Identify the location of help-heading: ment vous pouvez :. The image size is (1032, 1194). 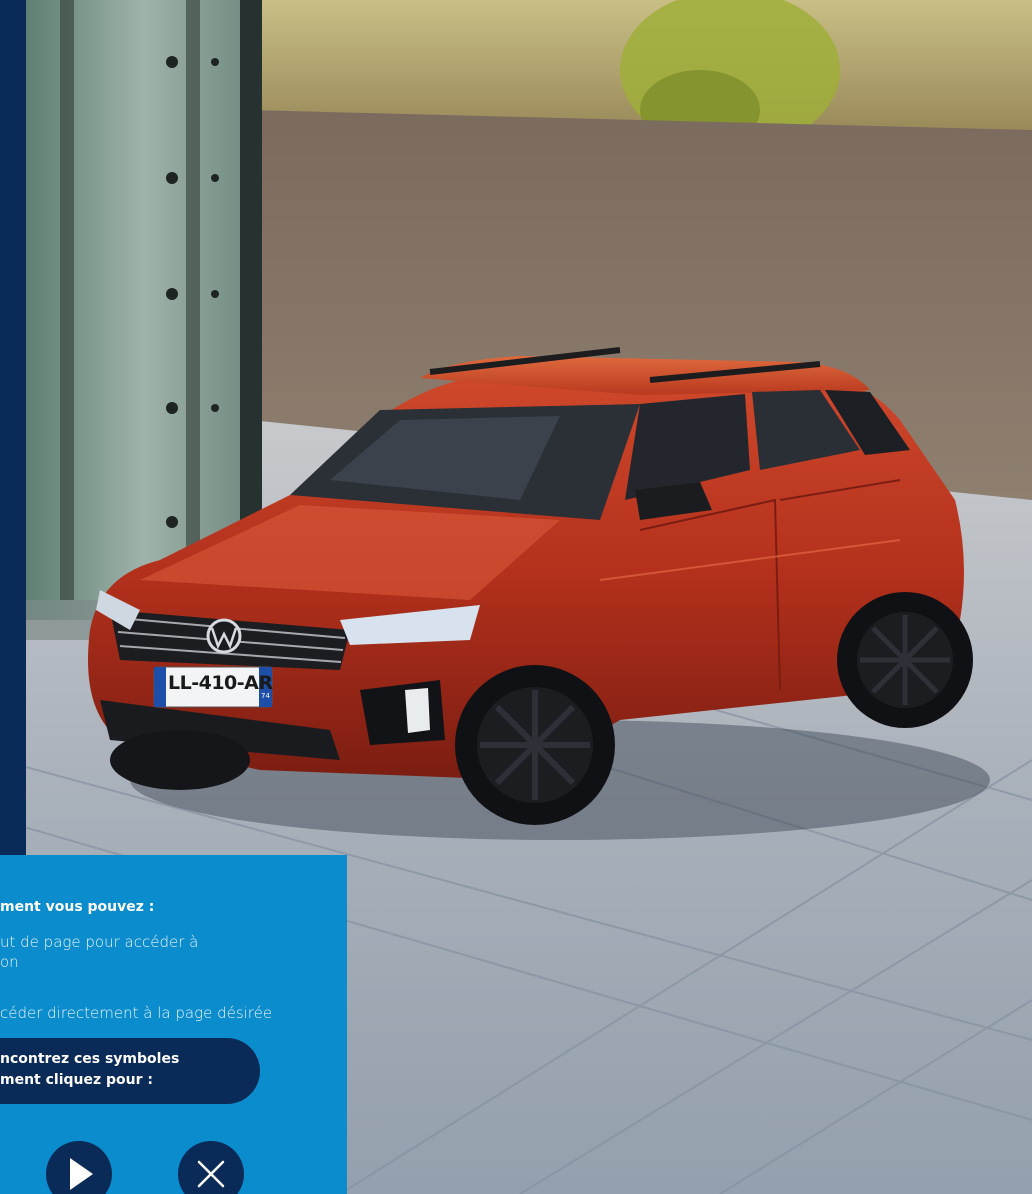
(77, 907).